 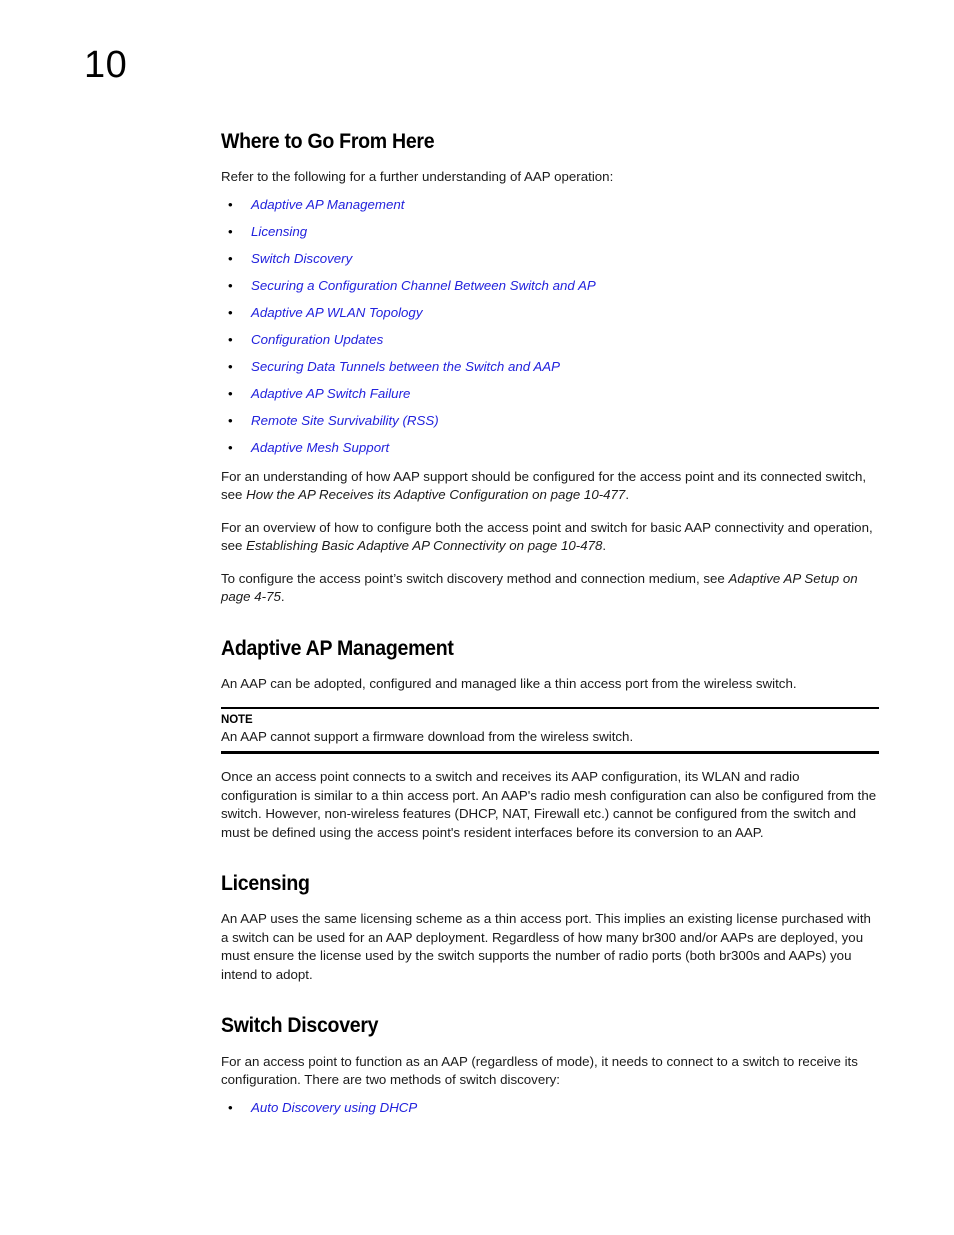 What do you see at coordinates (328, 204) in the screenshot?
I see `link-adaptive-ap-management: Adaptive AP Management` at bounding box center [328, 204].